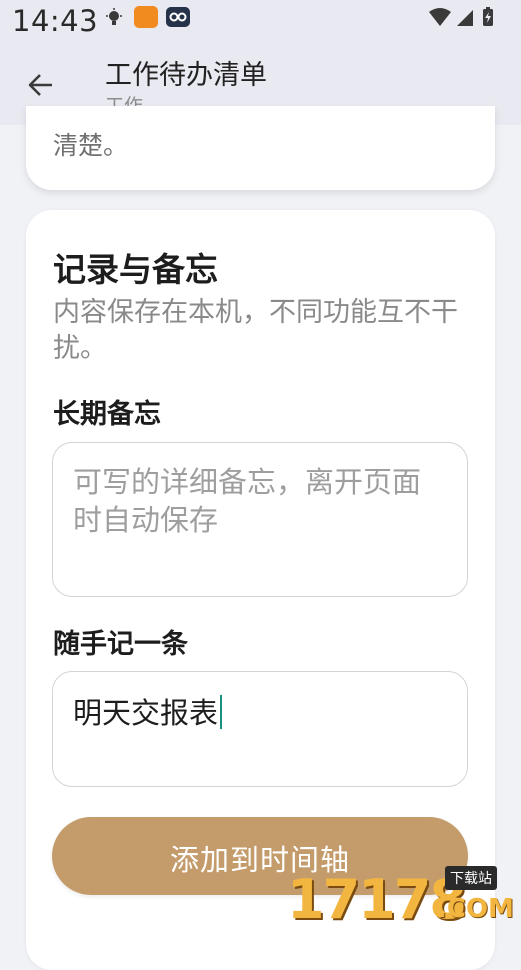 This screenshot has height=970, width=521. I want to click on previous-card: 清楚。, so click(260, 148).